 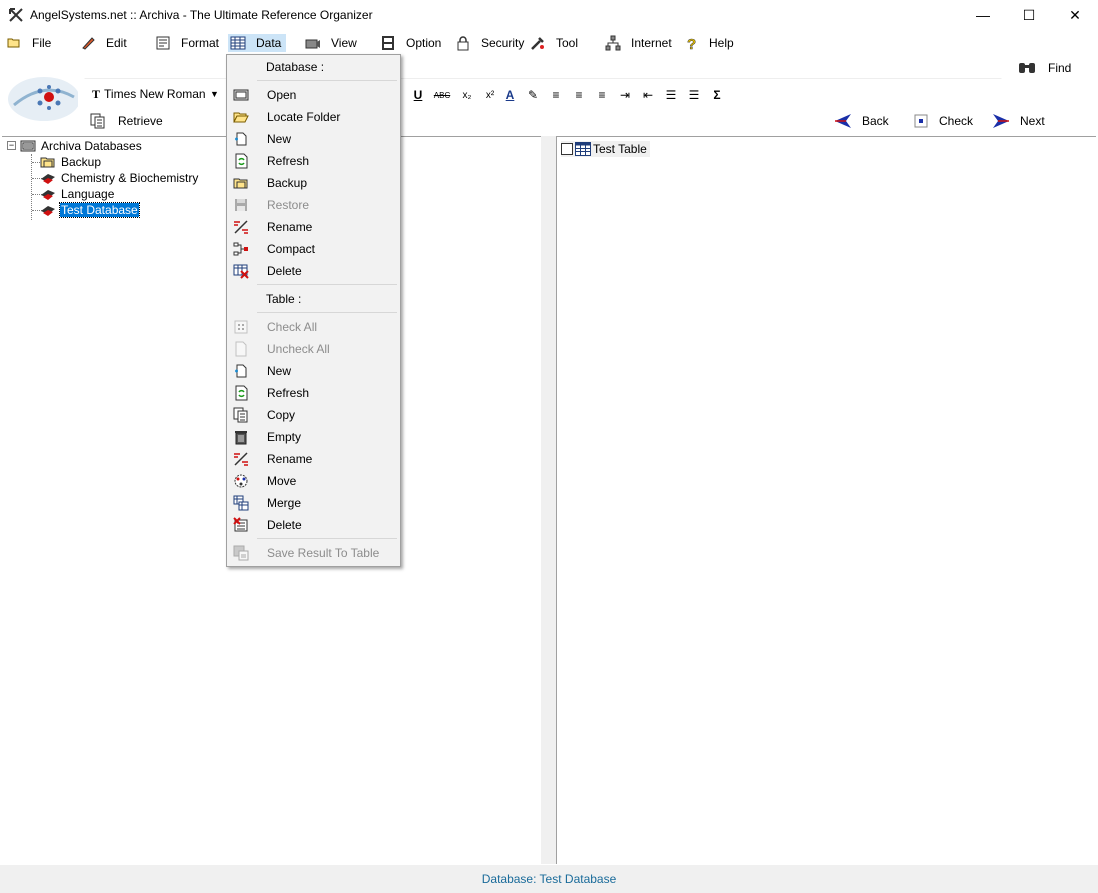 What do you see at coordinates (313, 227) in the screenshot?
I see `menu-item-database-rename: Rename` at bounding box center [313, 227].